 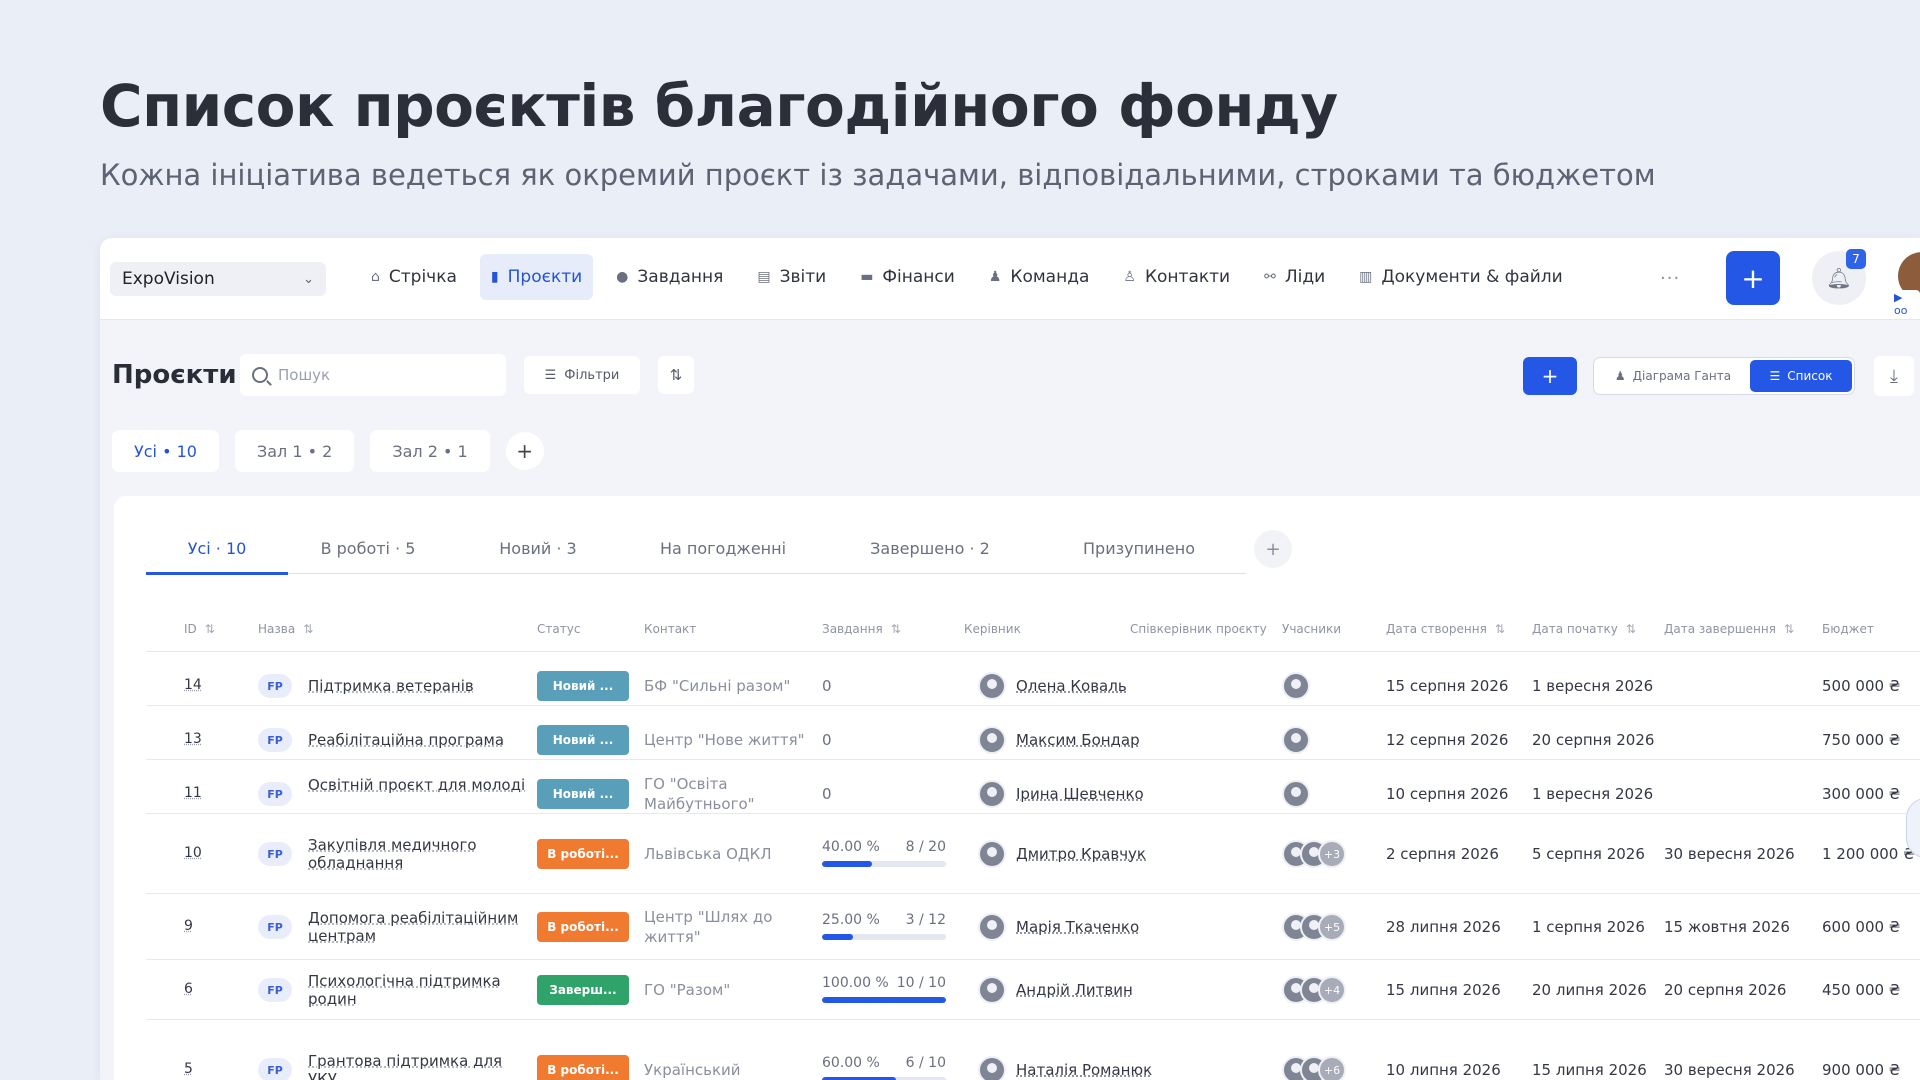 What do you see at coordinates (1078, 740) in the screenshot?
I see `lead-name-link: Максим Бондар` at bounding box center [1078, 740].